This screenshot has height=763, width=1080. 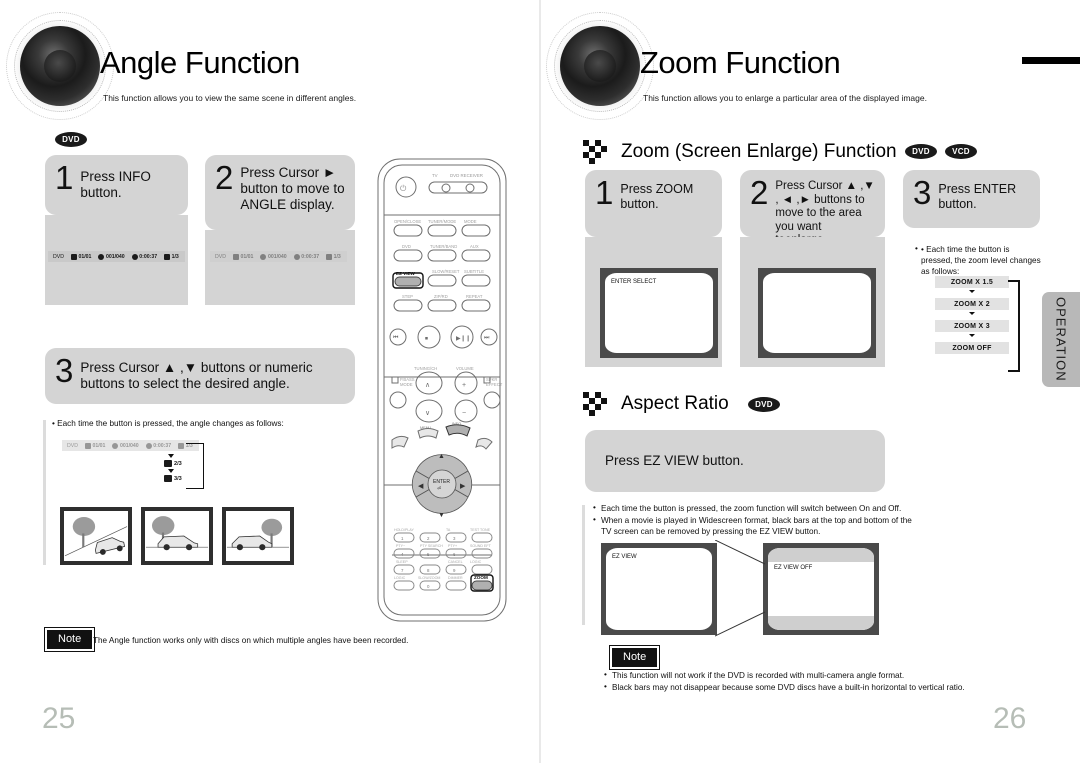 What do you see at coordinates (173, 463) in the screenshot?
I see `angle-cycle-row: 2/3` at bounding box center [173, 463].